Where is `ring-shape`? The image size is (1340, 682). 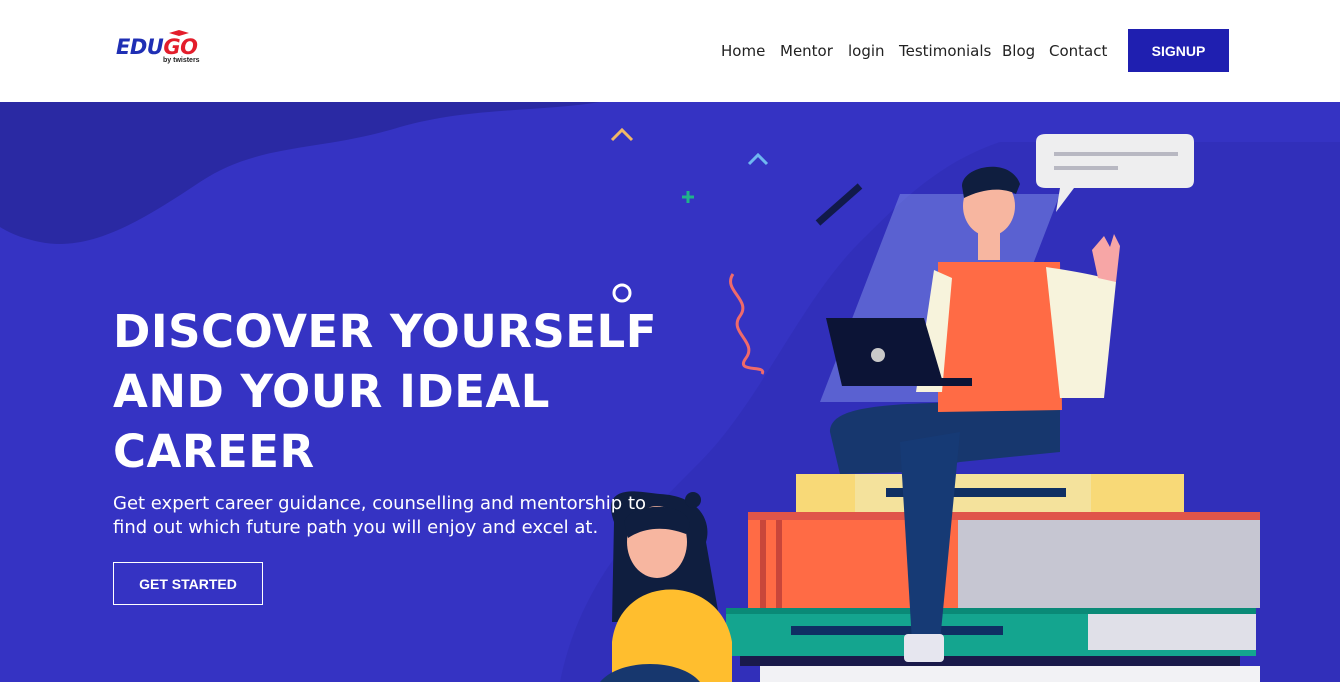 ring-shape is located at coordinates (622, 293).